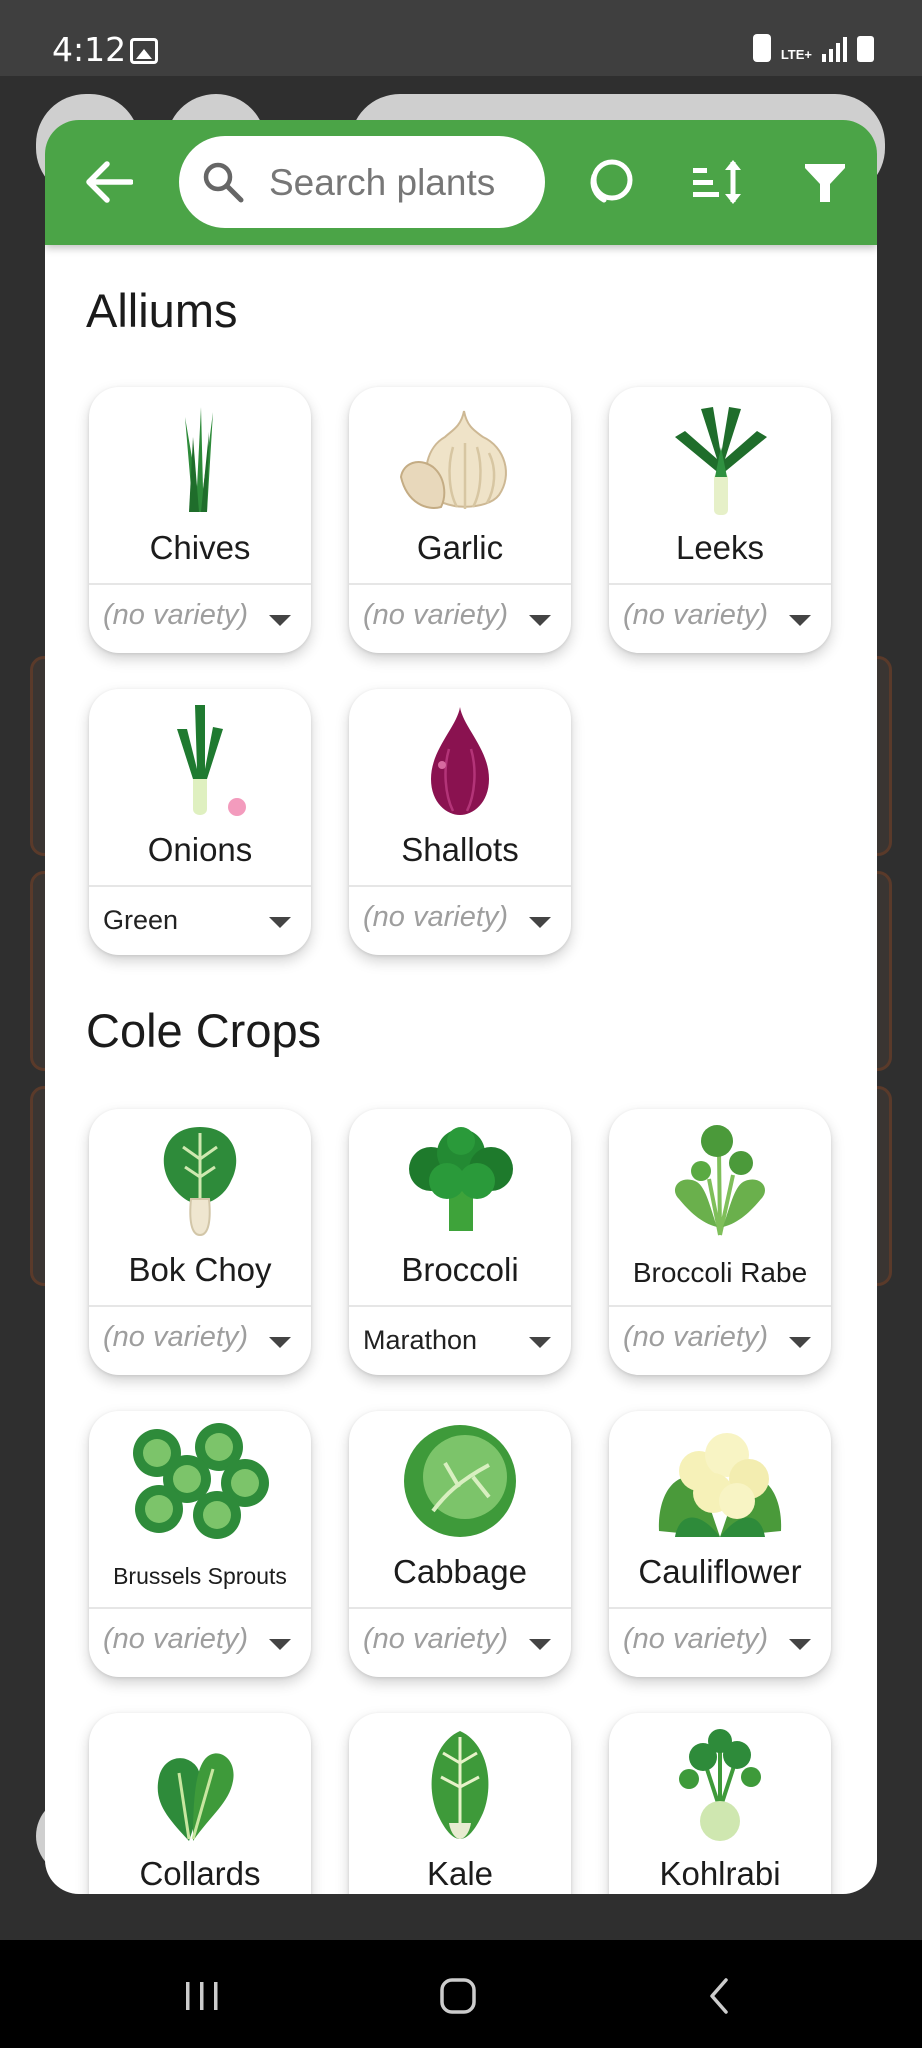  What do you see at coordinates (720, 547) in the screenshot?
I see `plant-name: Leeks` at bounding box center [720, 547].